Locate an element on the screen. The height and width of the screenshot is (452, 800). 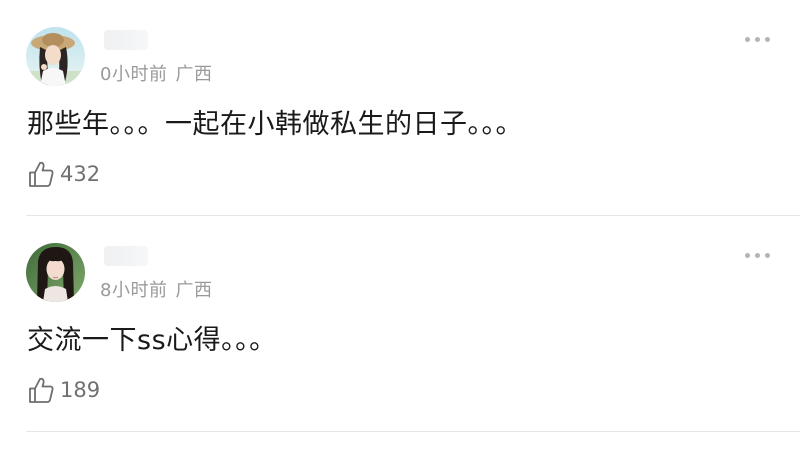
comment-time: 0小时前 is located at coordinates (134, 74).